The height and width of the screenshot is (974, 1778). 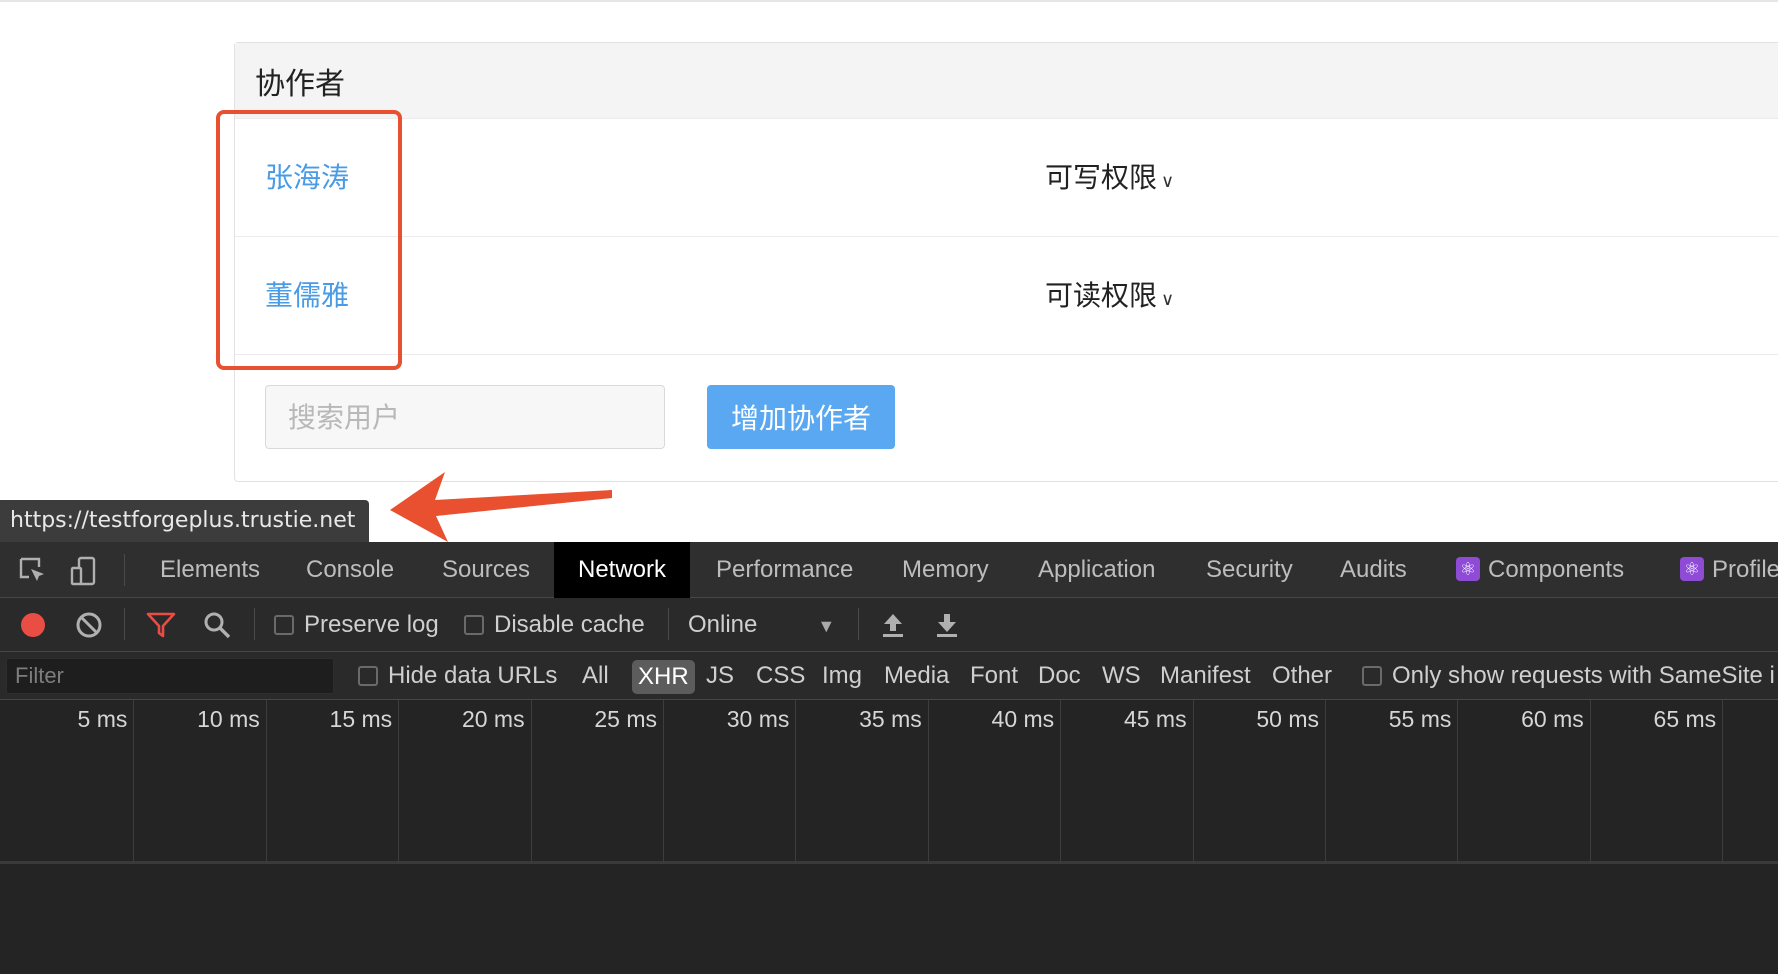 I want to click on permission-label: 可写权限, so click(x=1101, y=177).